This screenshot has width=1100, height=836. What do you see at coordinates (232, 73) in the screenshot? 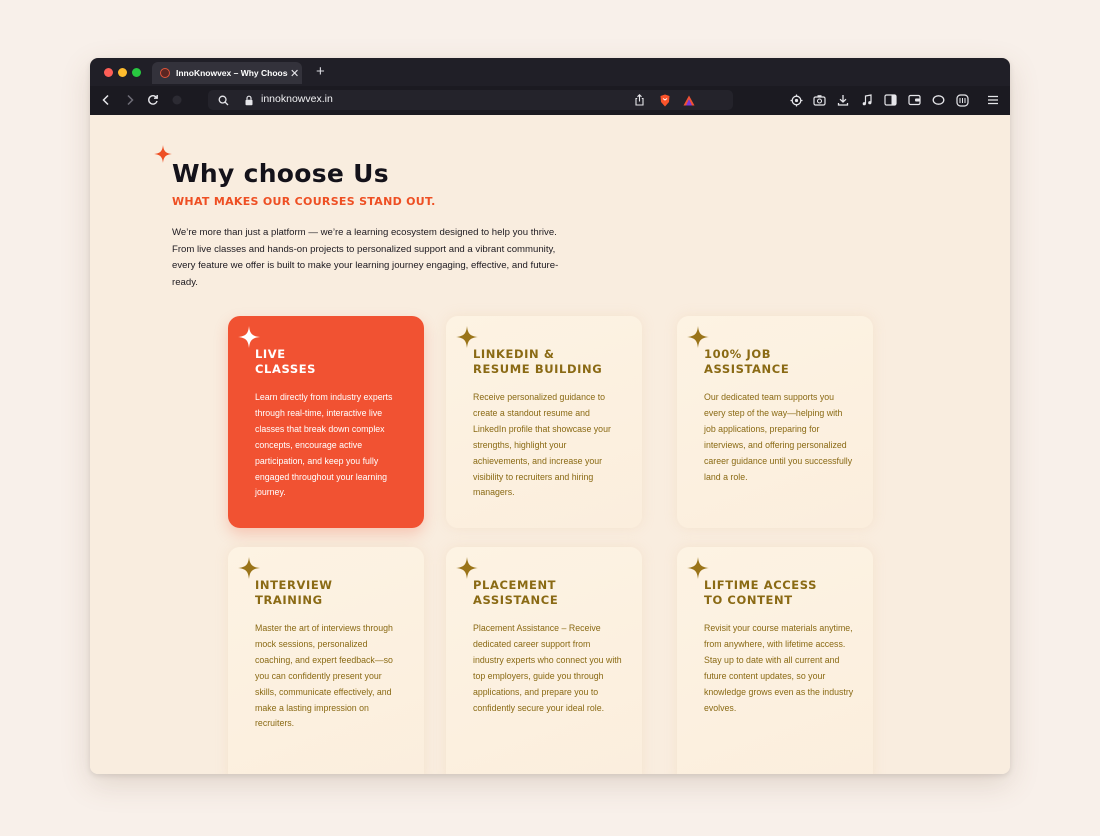
I see `tab-title: InnoKnowvex – Why Choose Us` at bounding box center [232, 73].